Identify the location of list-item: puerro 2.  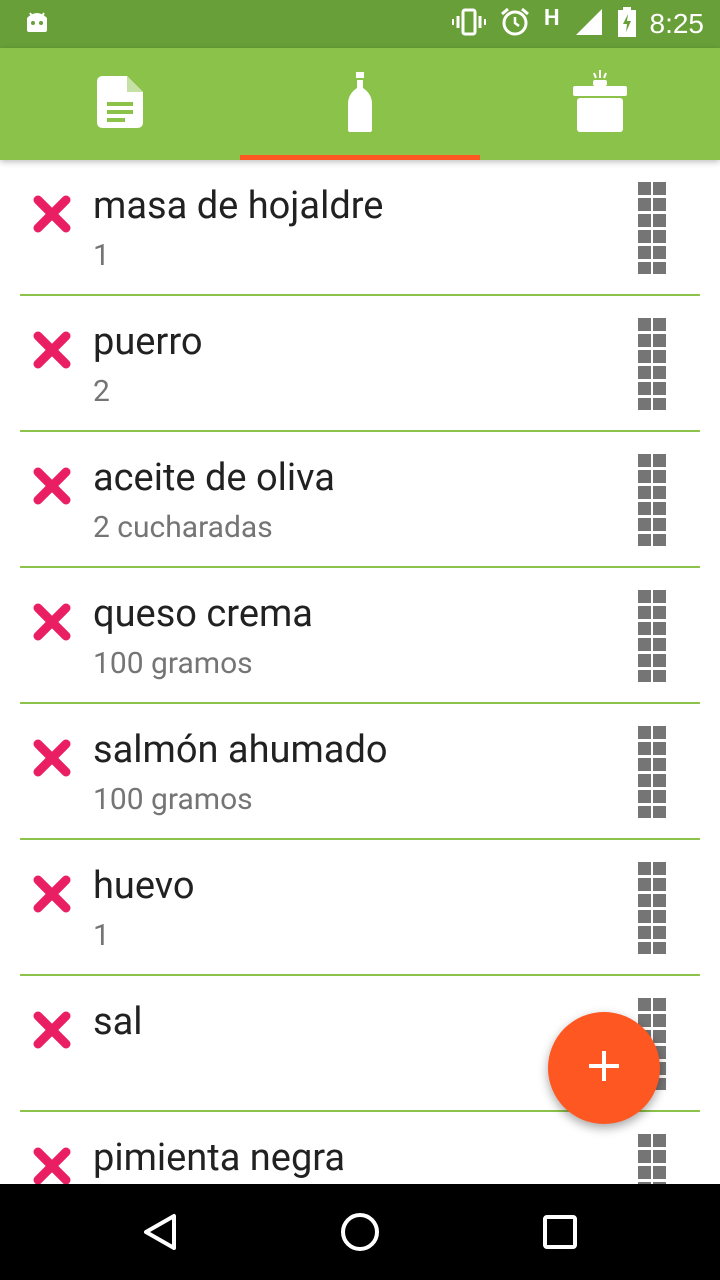
(360, 364).